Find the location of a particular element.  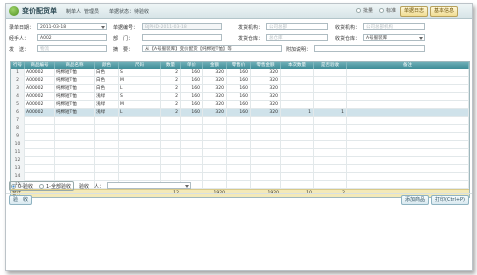

col-header: 数量 is located at coordinates (171, 65).